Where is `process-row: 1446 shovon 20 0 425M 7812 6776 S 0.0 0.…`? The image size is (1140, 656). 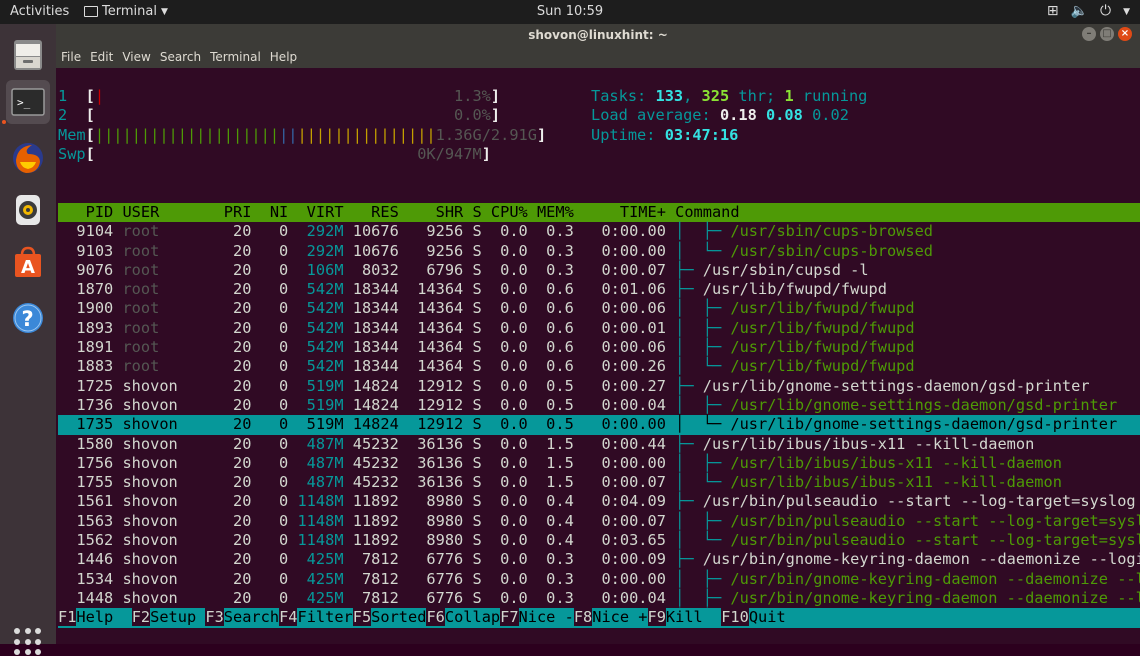 process-row: 1446 shovon 20 0 425M 7812 6776 S 0.0 0.… is located at coordinates (599, 559).